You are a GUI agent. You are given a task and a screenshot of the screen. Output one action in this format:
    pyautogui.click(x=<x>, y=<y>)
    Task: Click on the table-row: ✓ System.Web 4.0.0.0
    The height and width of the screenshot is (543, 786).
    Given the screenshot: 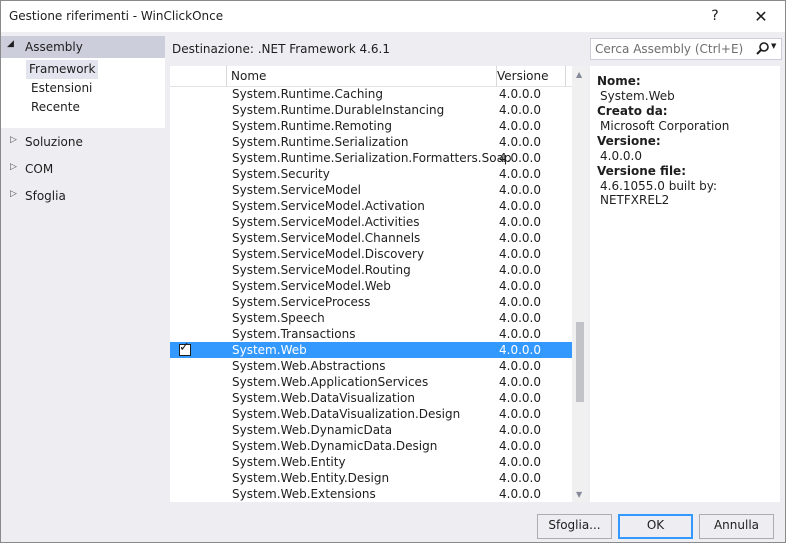 What is the action you would take?
    pyautogui.click(x=371, y=349)
    